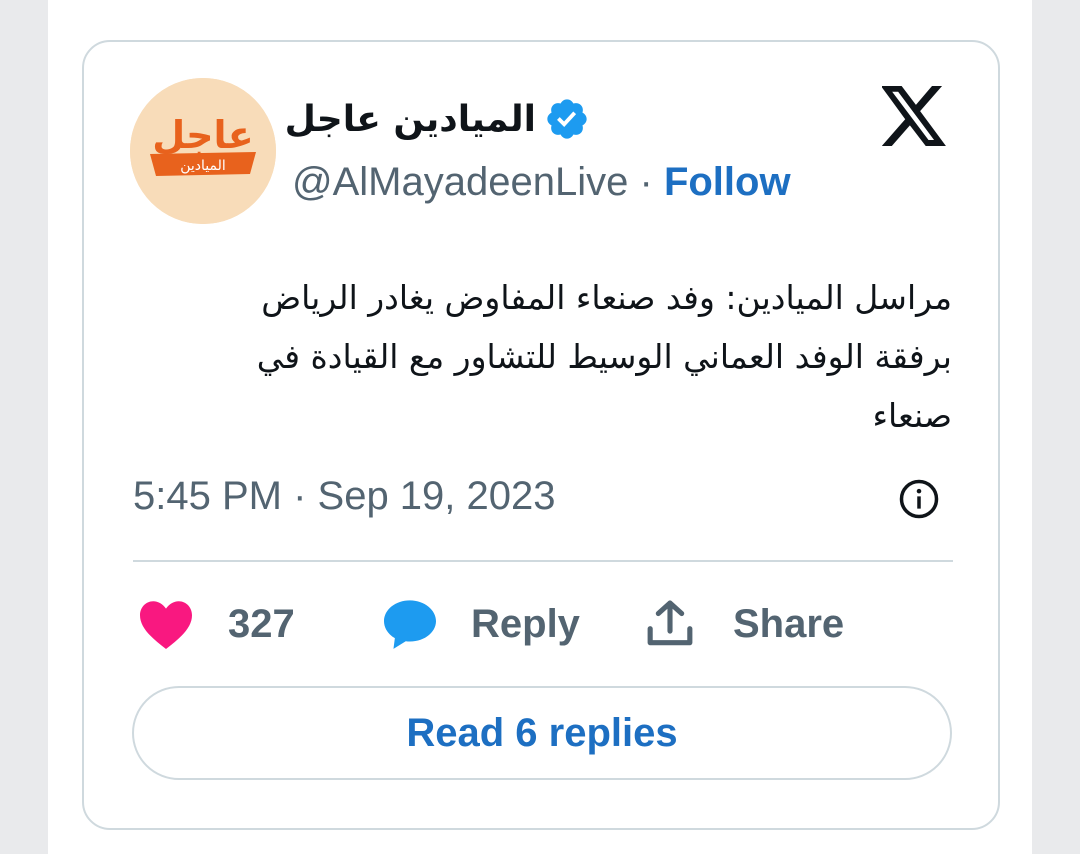 Image resolution: width=1080 pixels, height=854 pixels. What do you see at coordinates (670, 623) in the screenshot?
I see `share-icon` at bounding box center [670, 623].